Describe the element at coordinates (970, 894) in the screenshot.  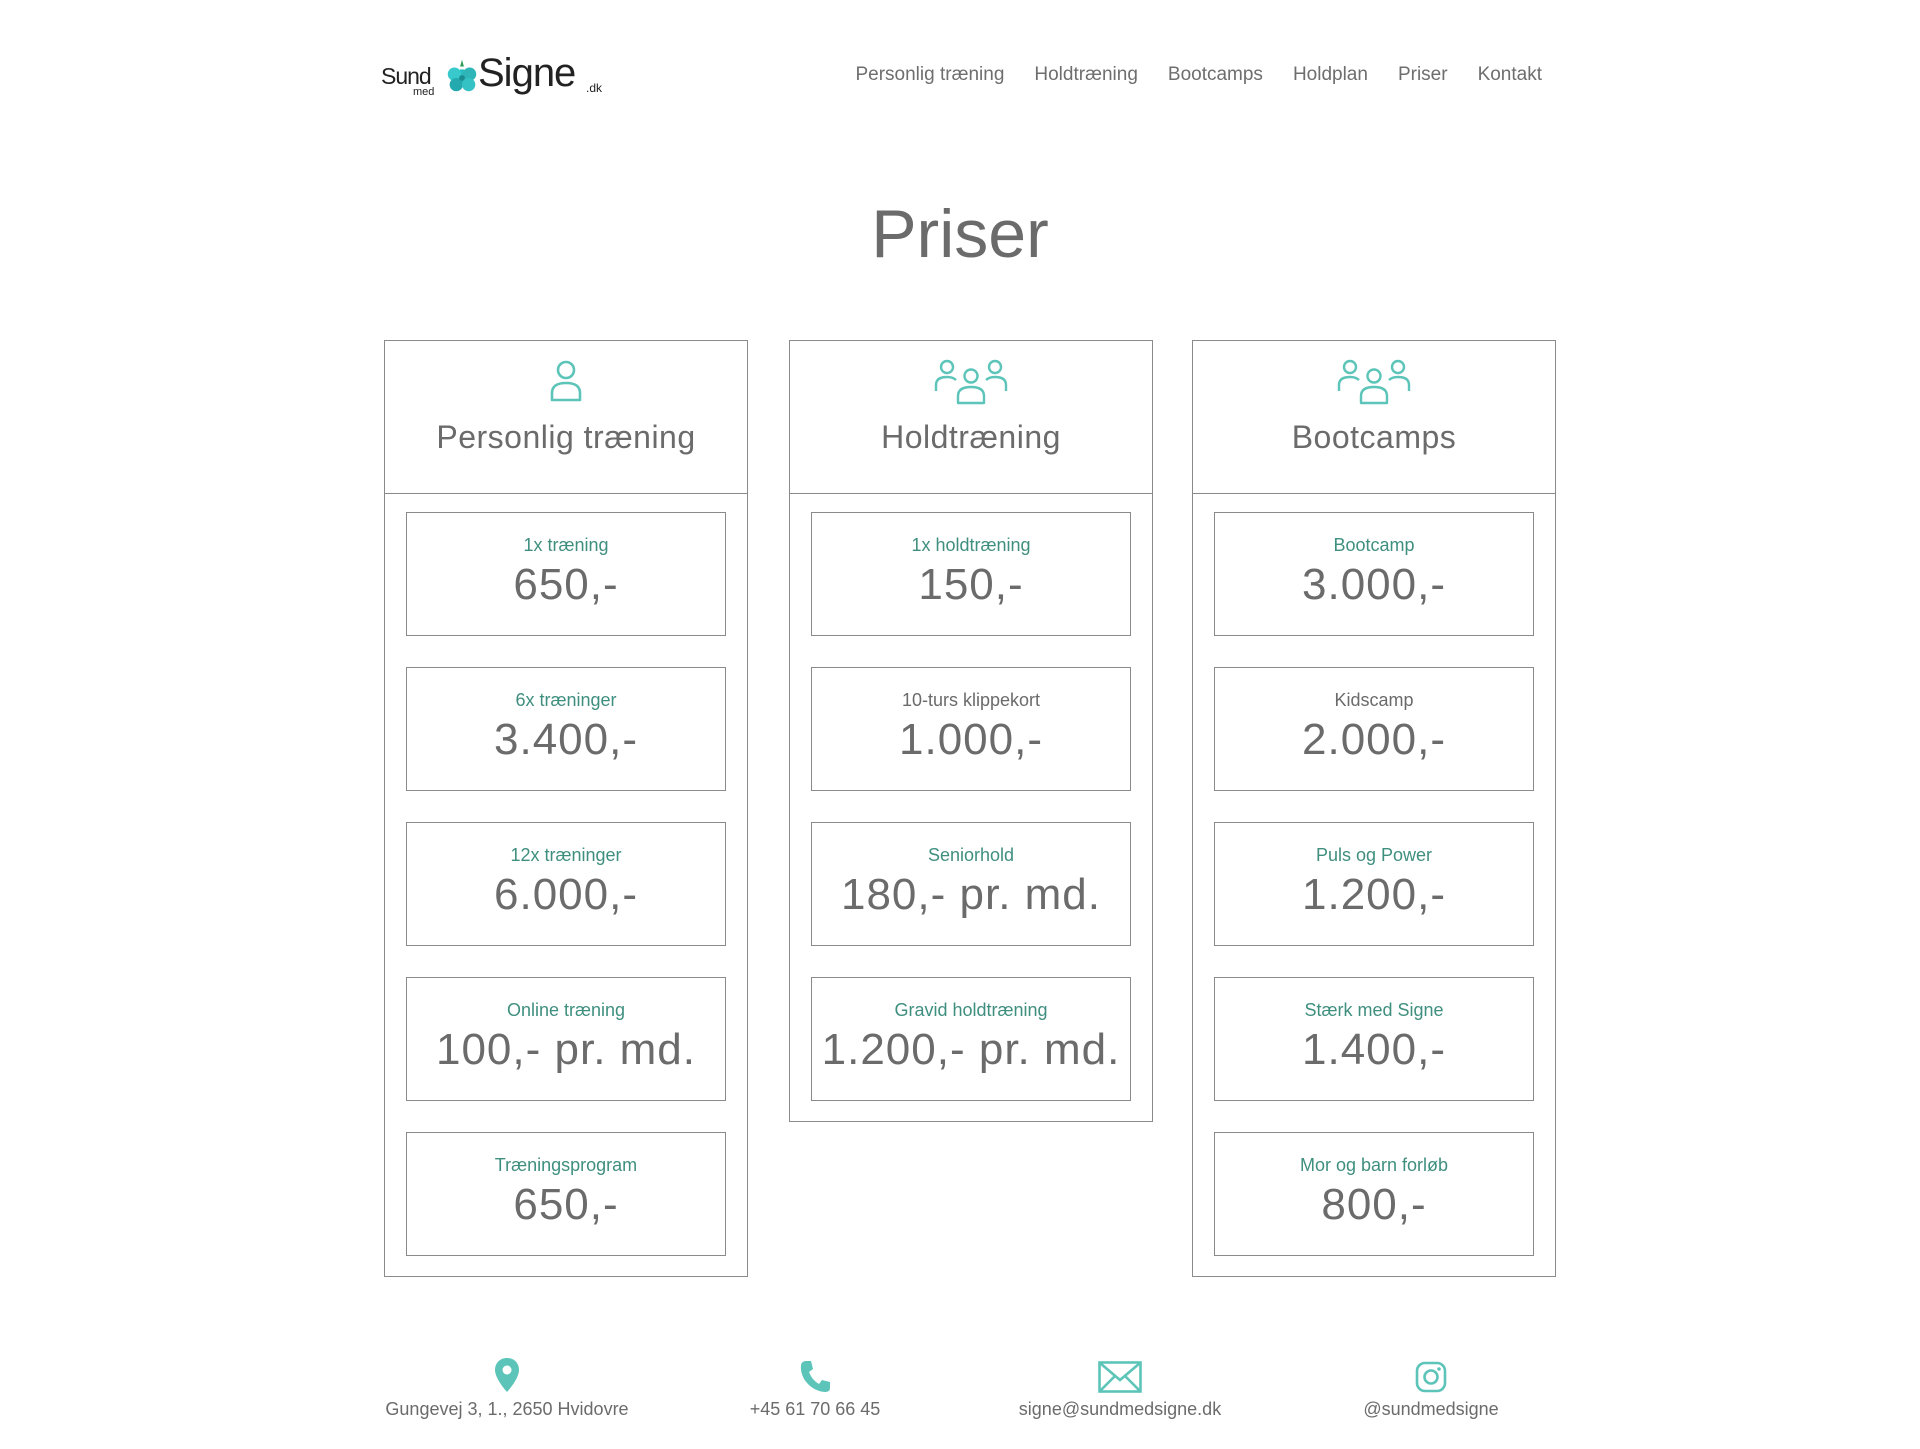
I see `price-value: 180,- pr. md.` at that location.